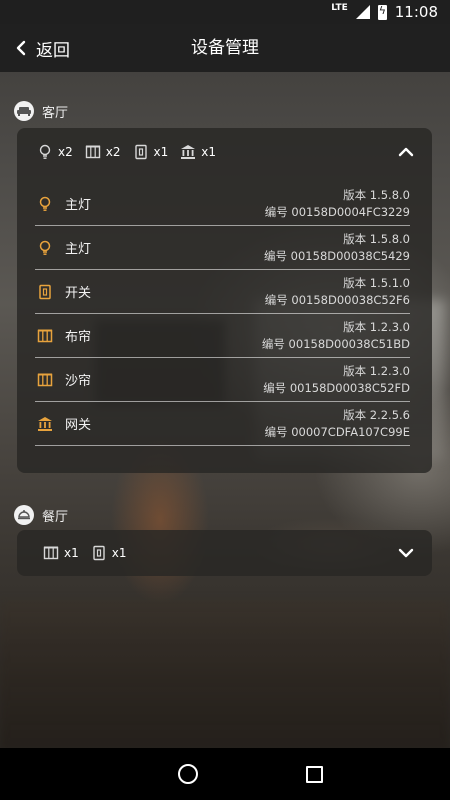  Describe the element at coordinates (187, 774) in the screenshot. I see `home-button` at that location.